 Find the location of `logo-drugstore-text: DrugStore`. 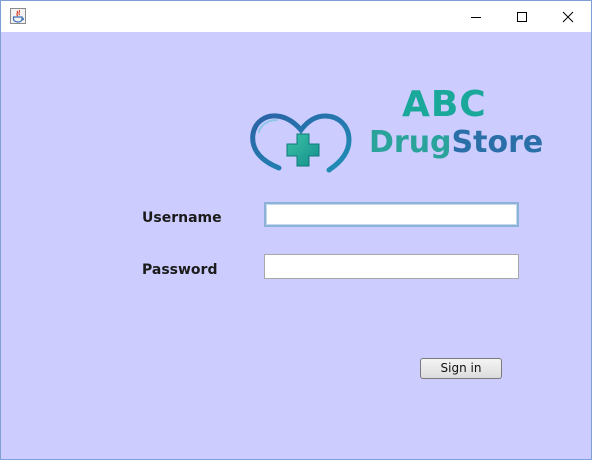

logo-drugstore-text: DrugStore is located at coordinates (456, 143).